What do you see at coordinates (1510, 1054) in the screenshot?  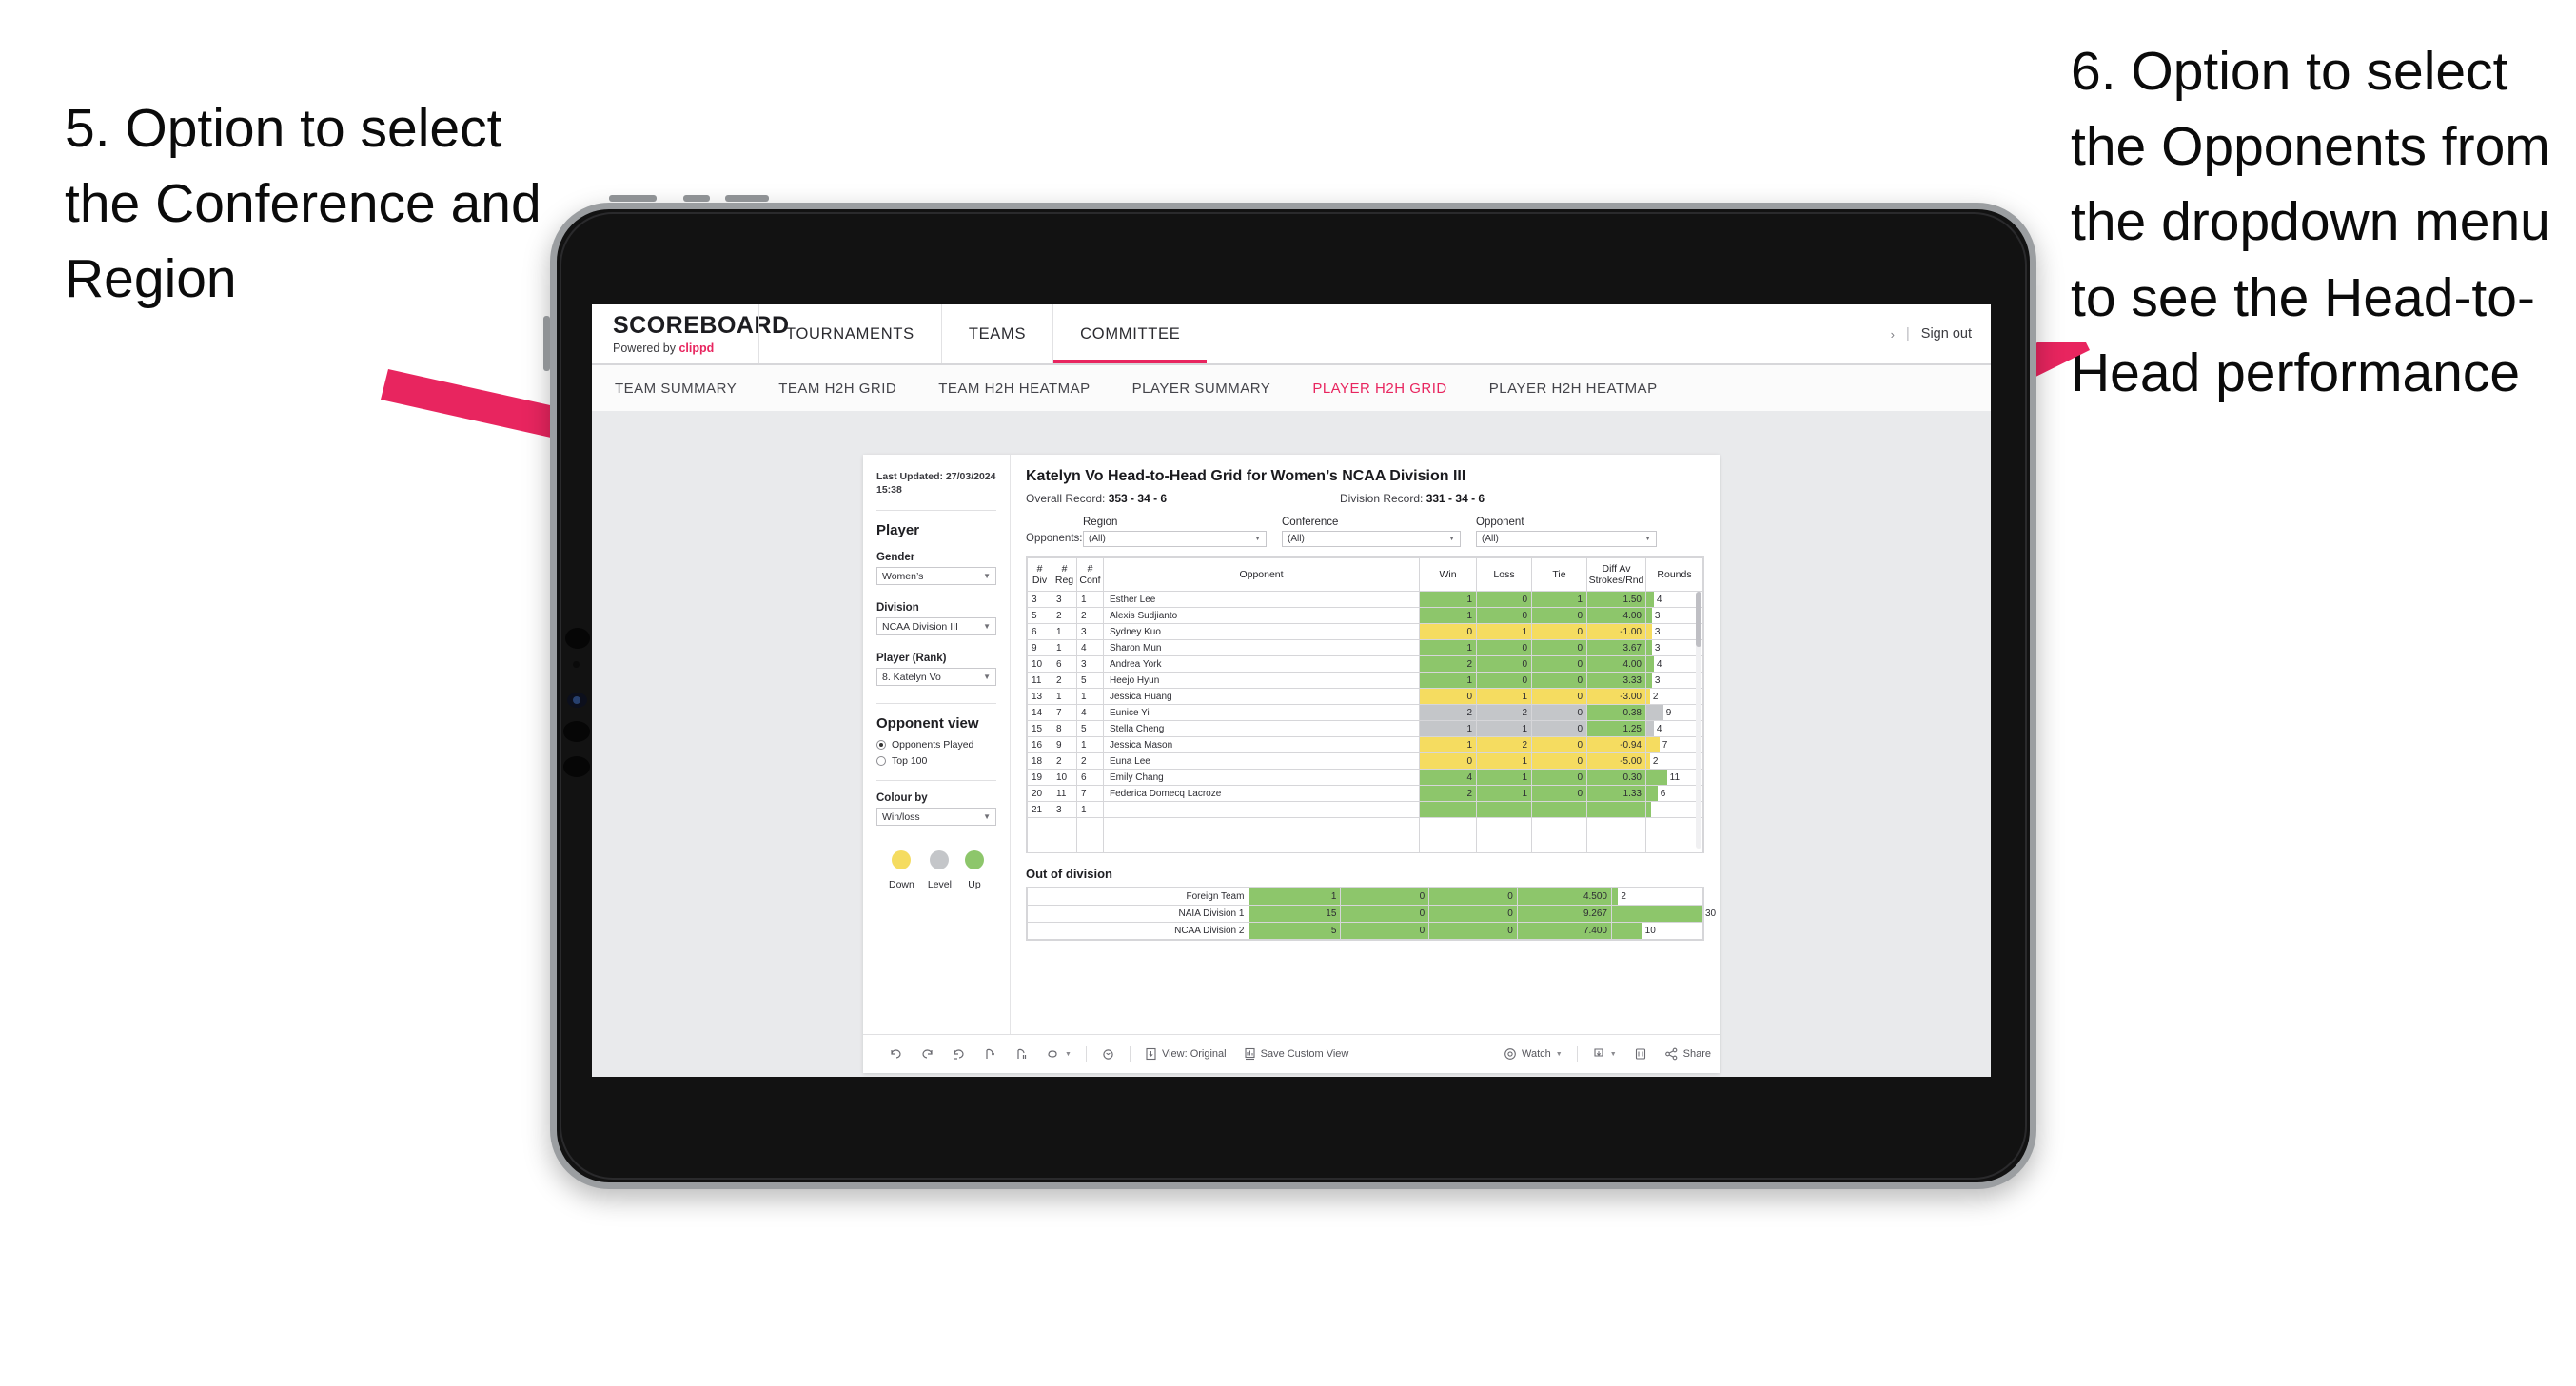 I see `watch-icon` at bounding box center [1510, 1054].